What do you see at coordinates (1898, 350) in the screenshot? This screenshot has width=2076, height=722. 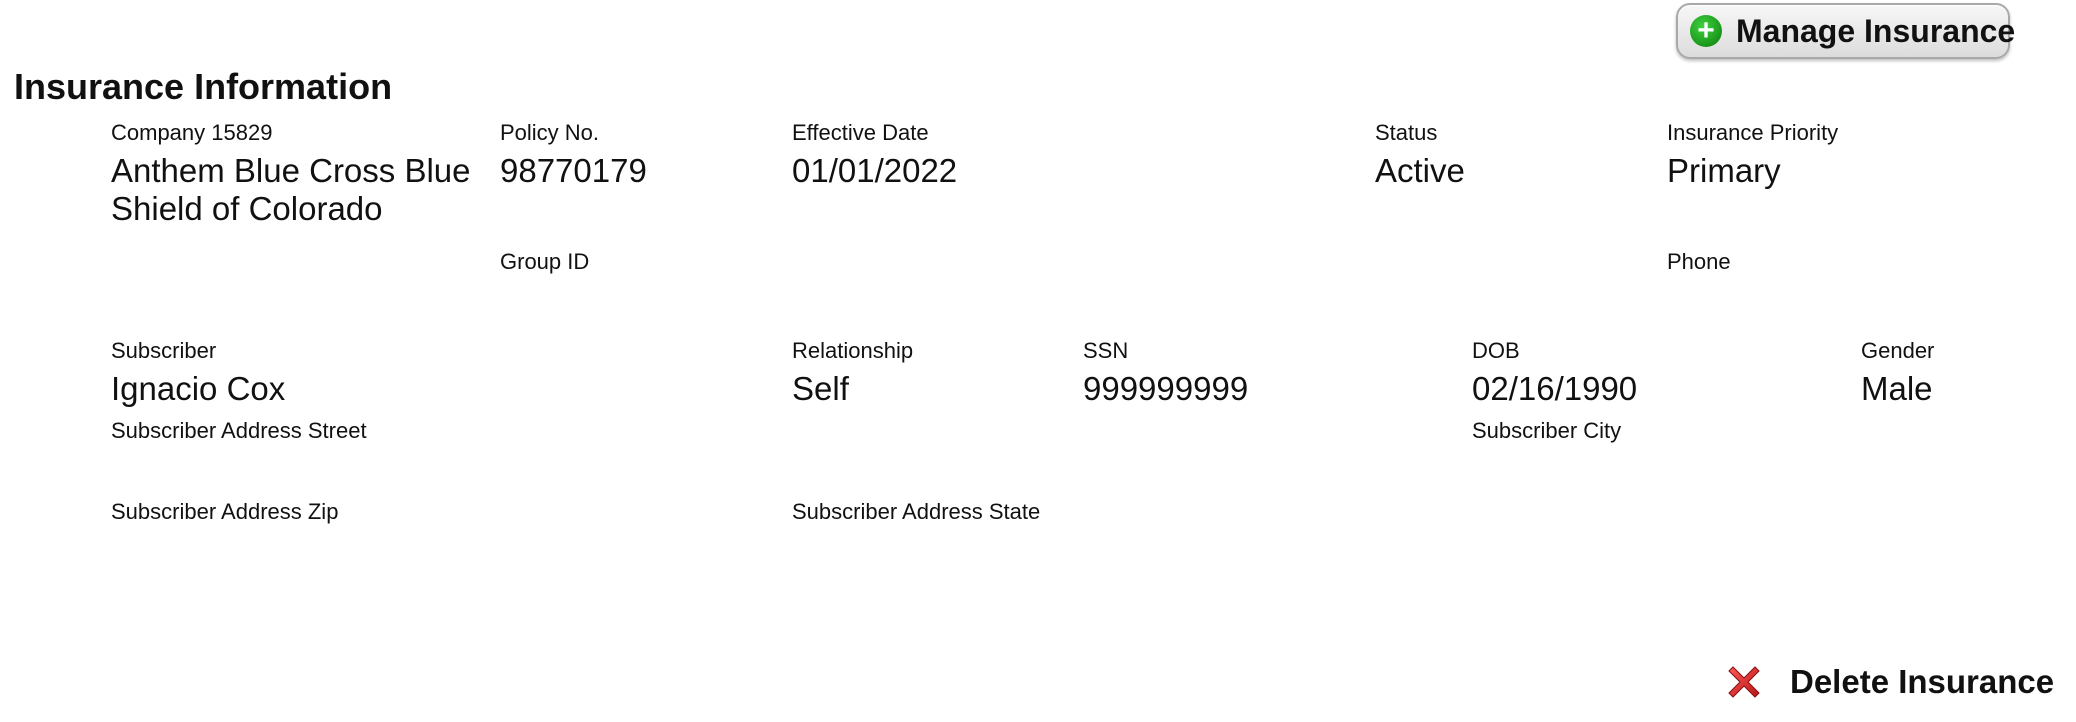 I see `gender-label: Gender` at bounding box center [1898, 350].